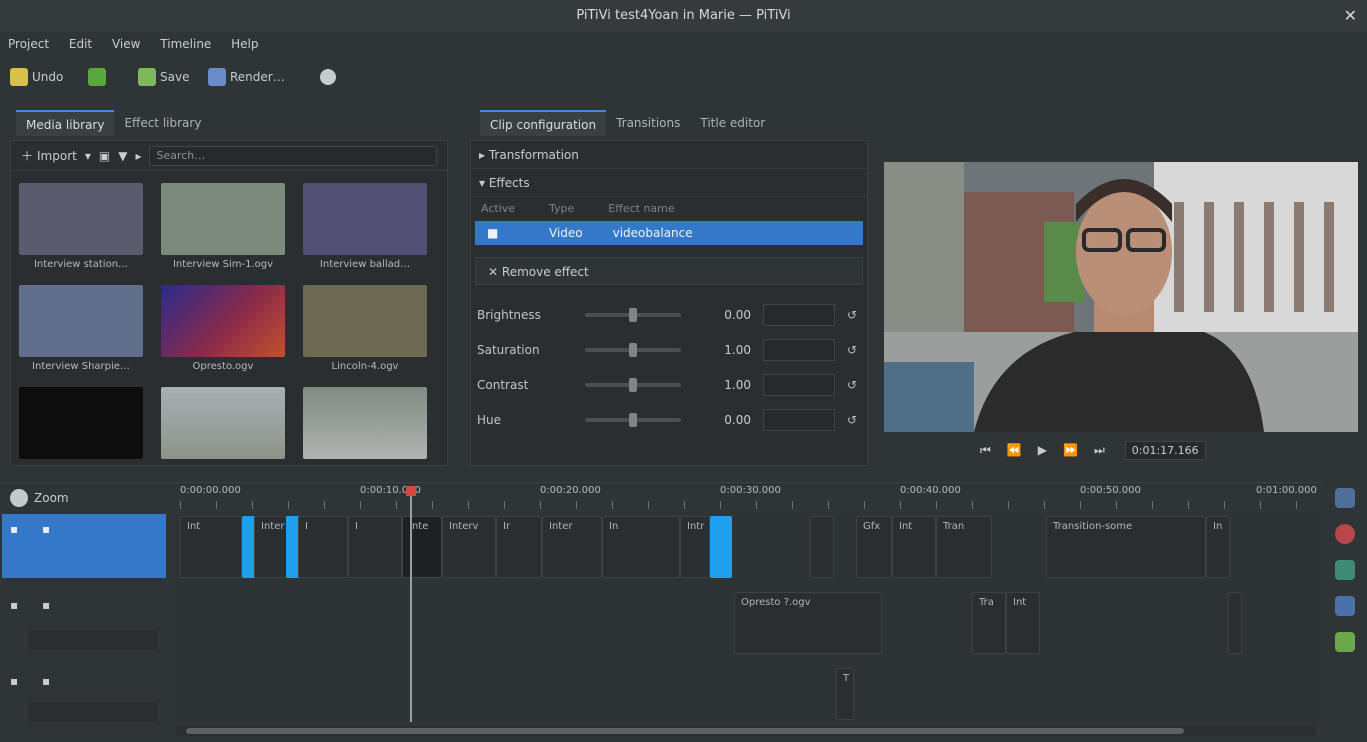 This screenshot has width=1367, height=742. Describe the element at coordinates (874, 547) in the screenshot. I see `timeline-clip: Gfx` at that location.